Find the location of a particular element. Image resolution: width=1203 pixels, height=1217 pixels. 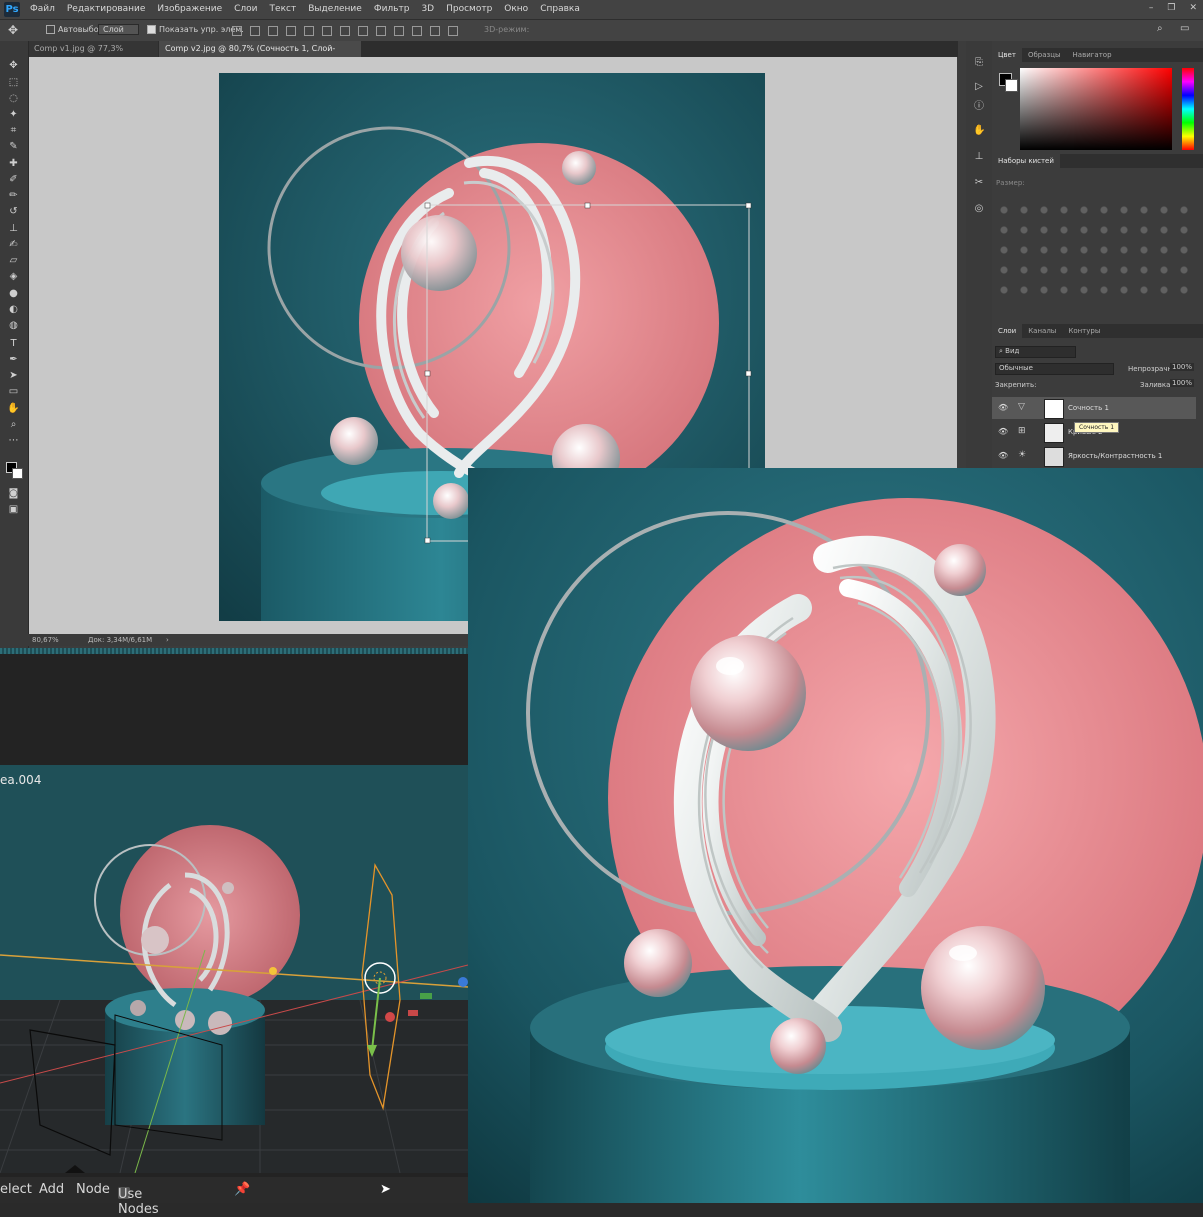

photoshop-logo: Ps is located at coordinates (12, 9).